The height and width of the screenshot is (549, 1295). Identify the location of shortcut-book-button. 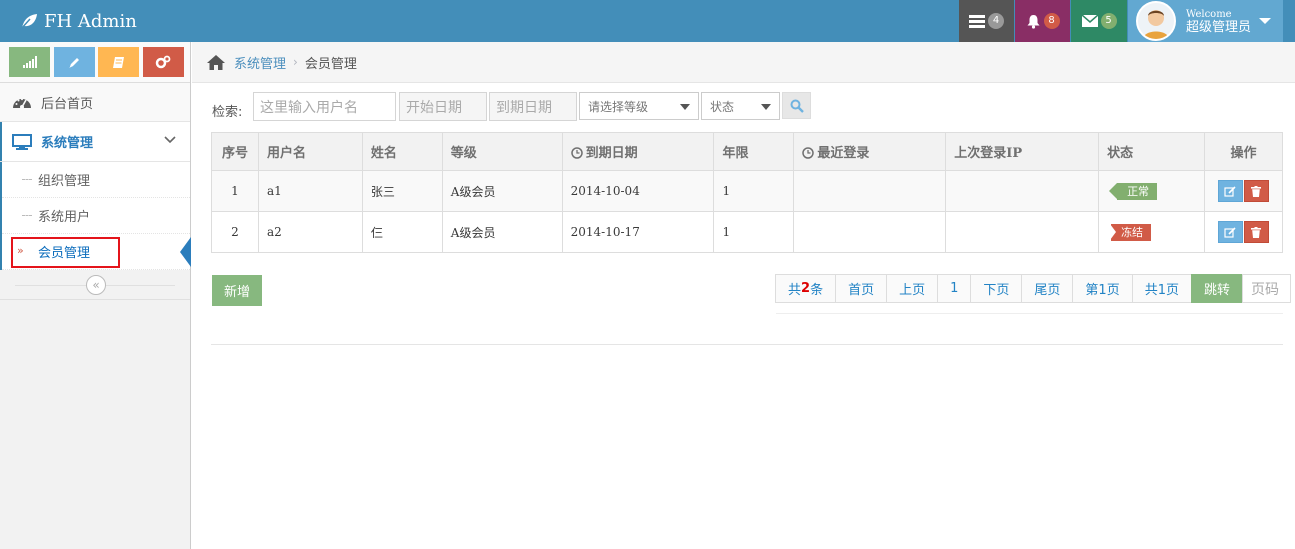
(118, 62).